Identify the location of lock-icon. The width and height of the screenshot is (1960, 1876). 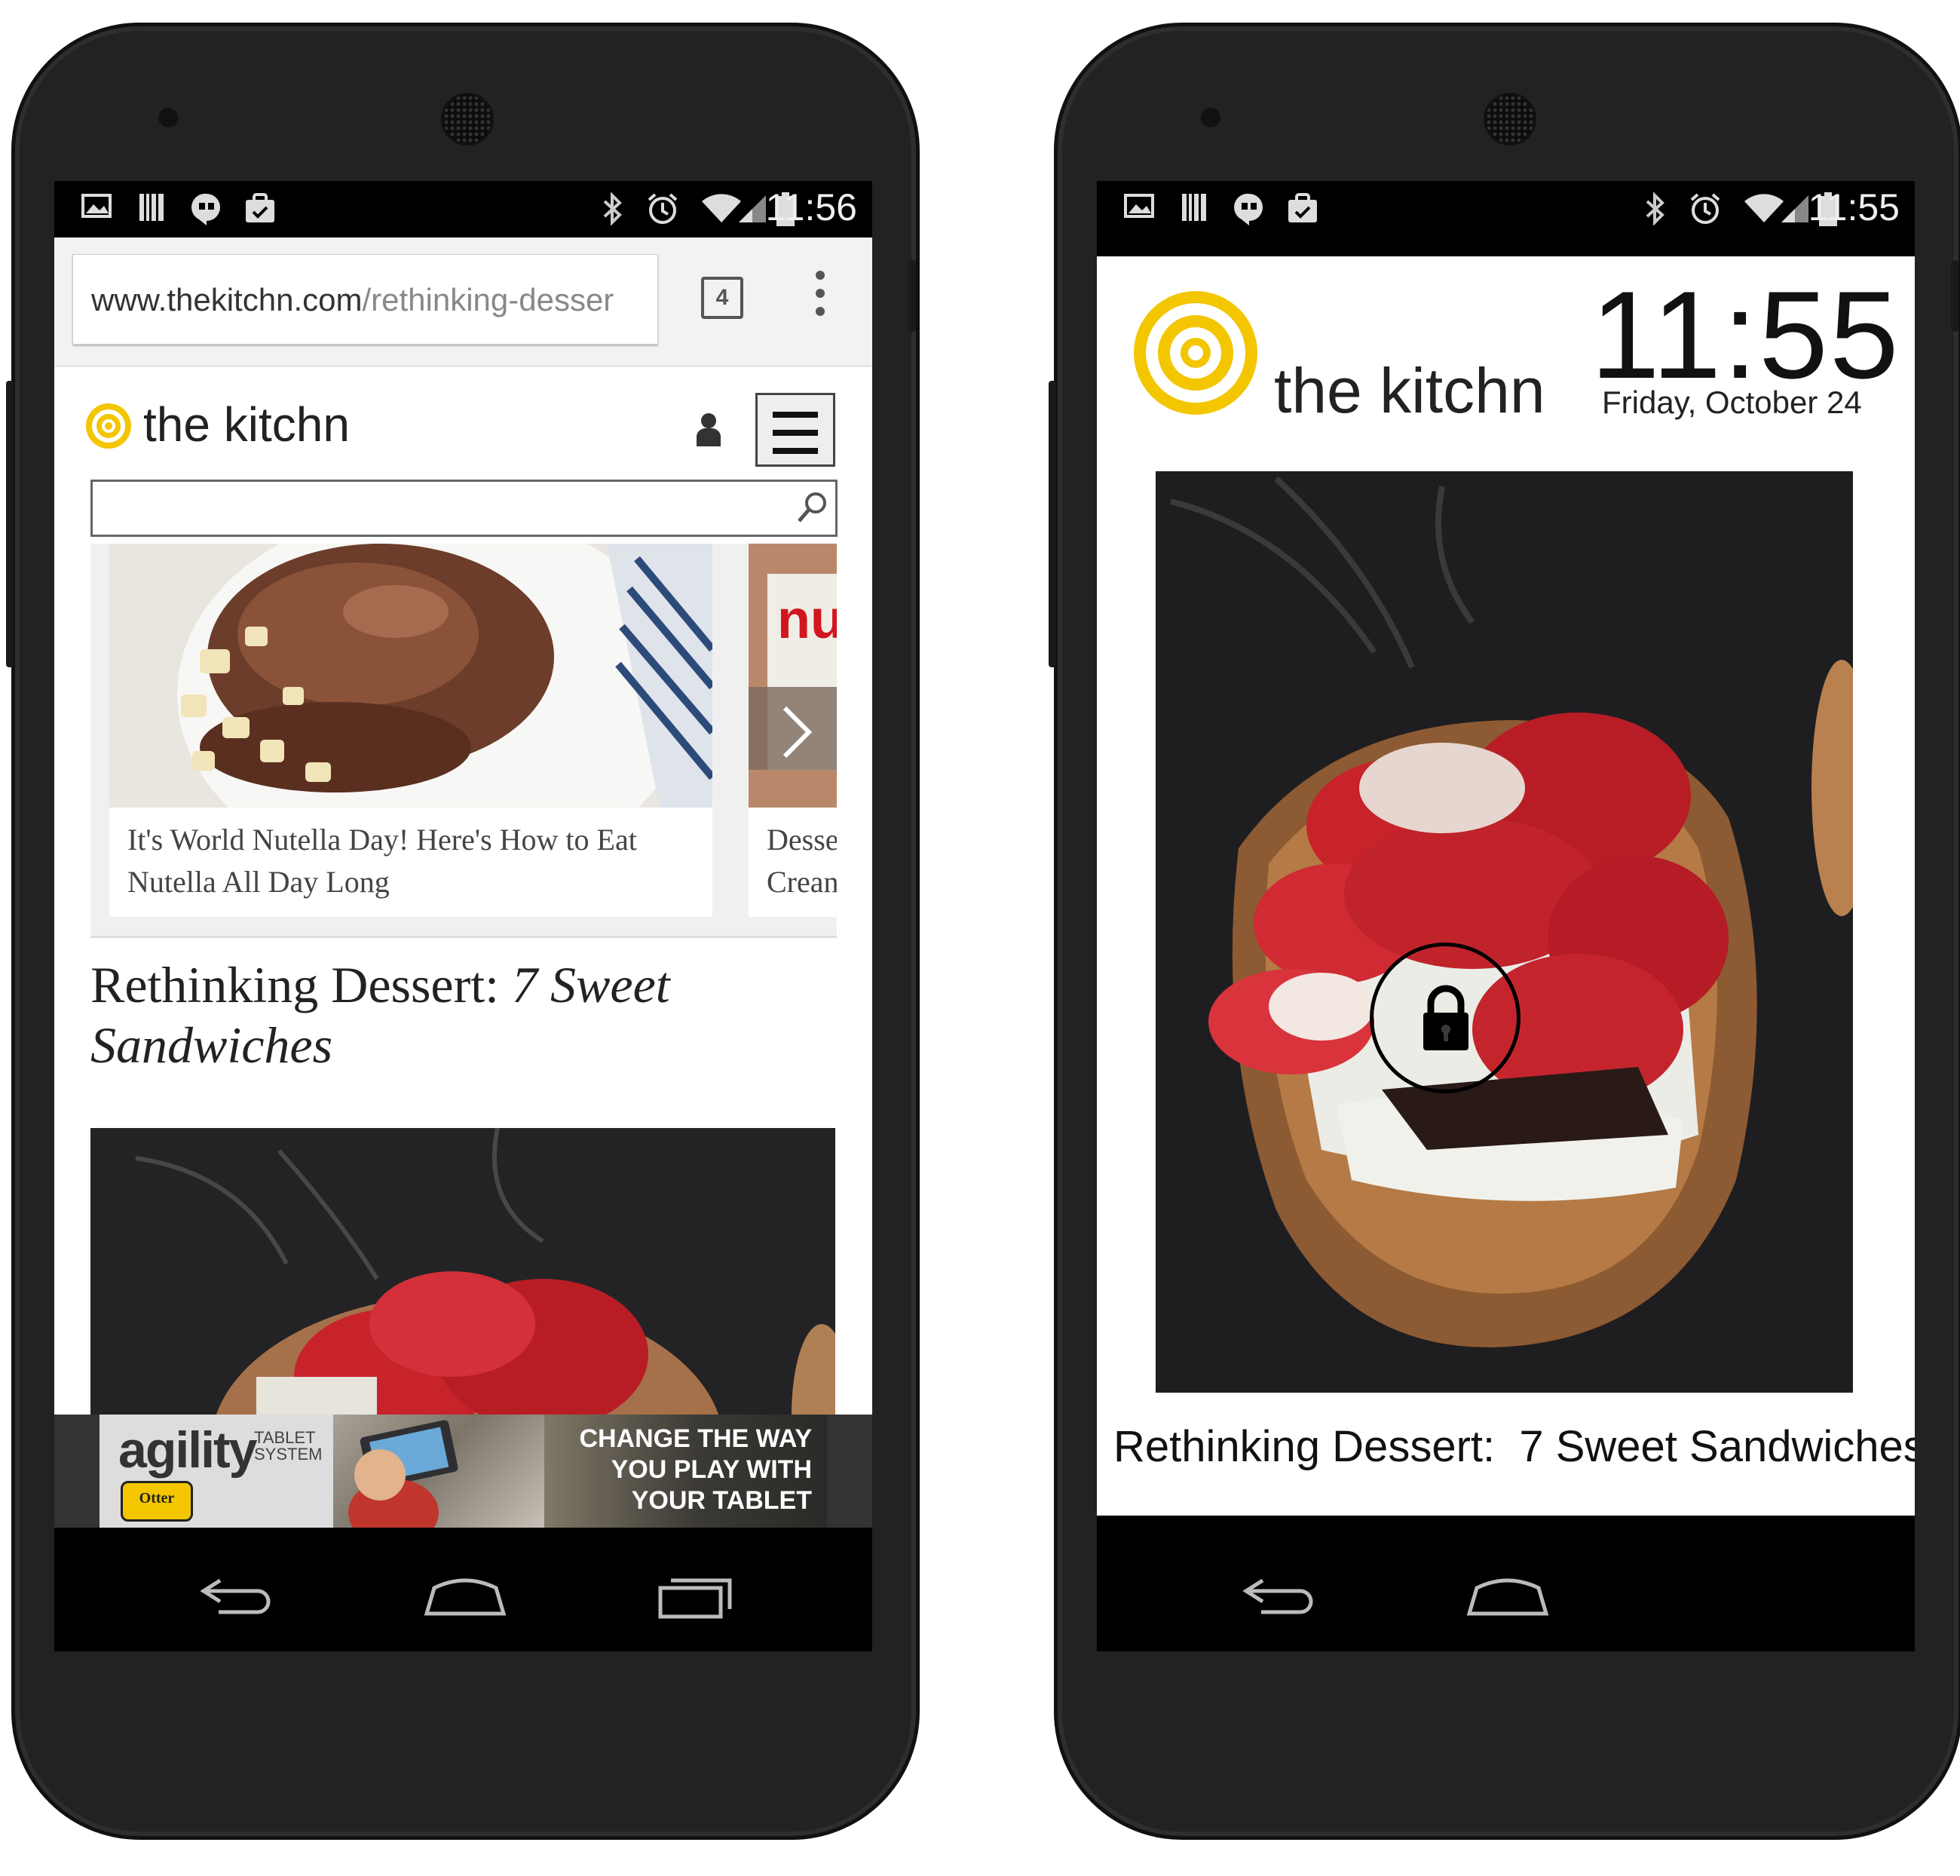
(1446, 1020).